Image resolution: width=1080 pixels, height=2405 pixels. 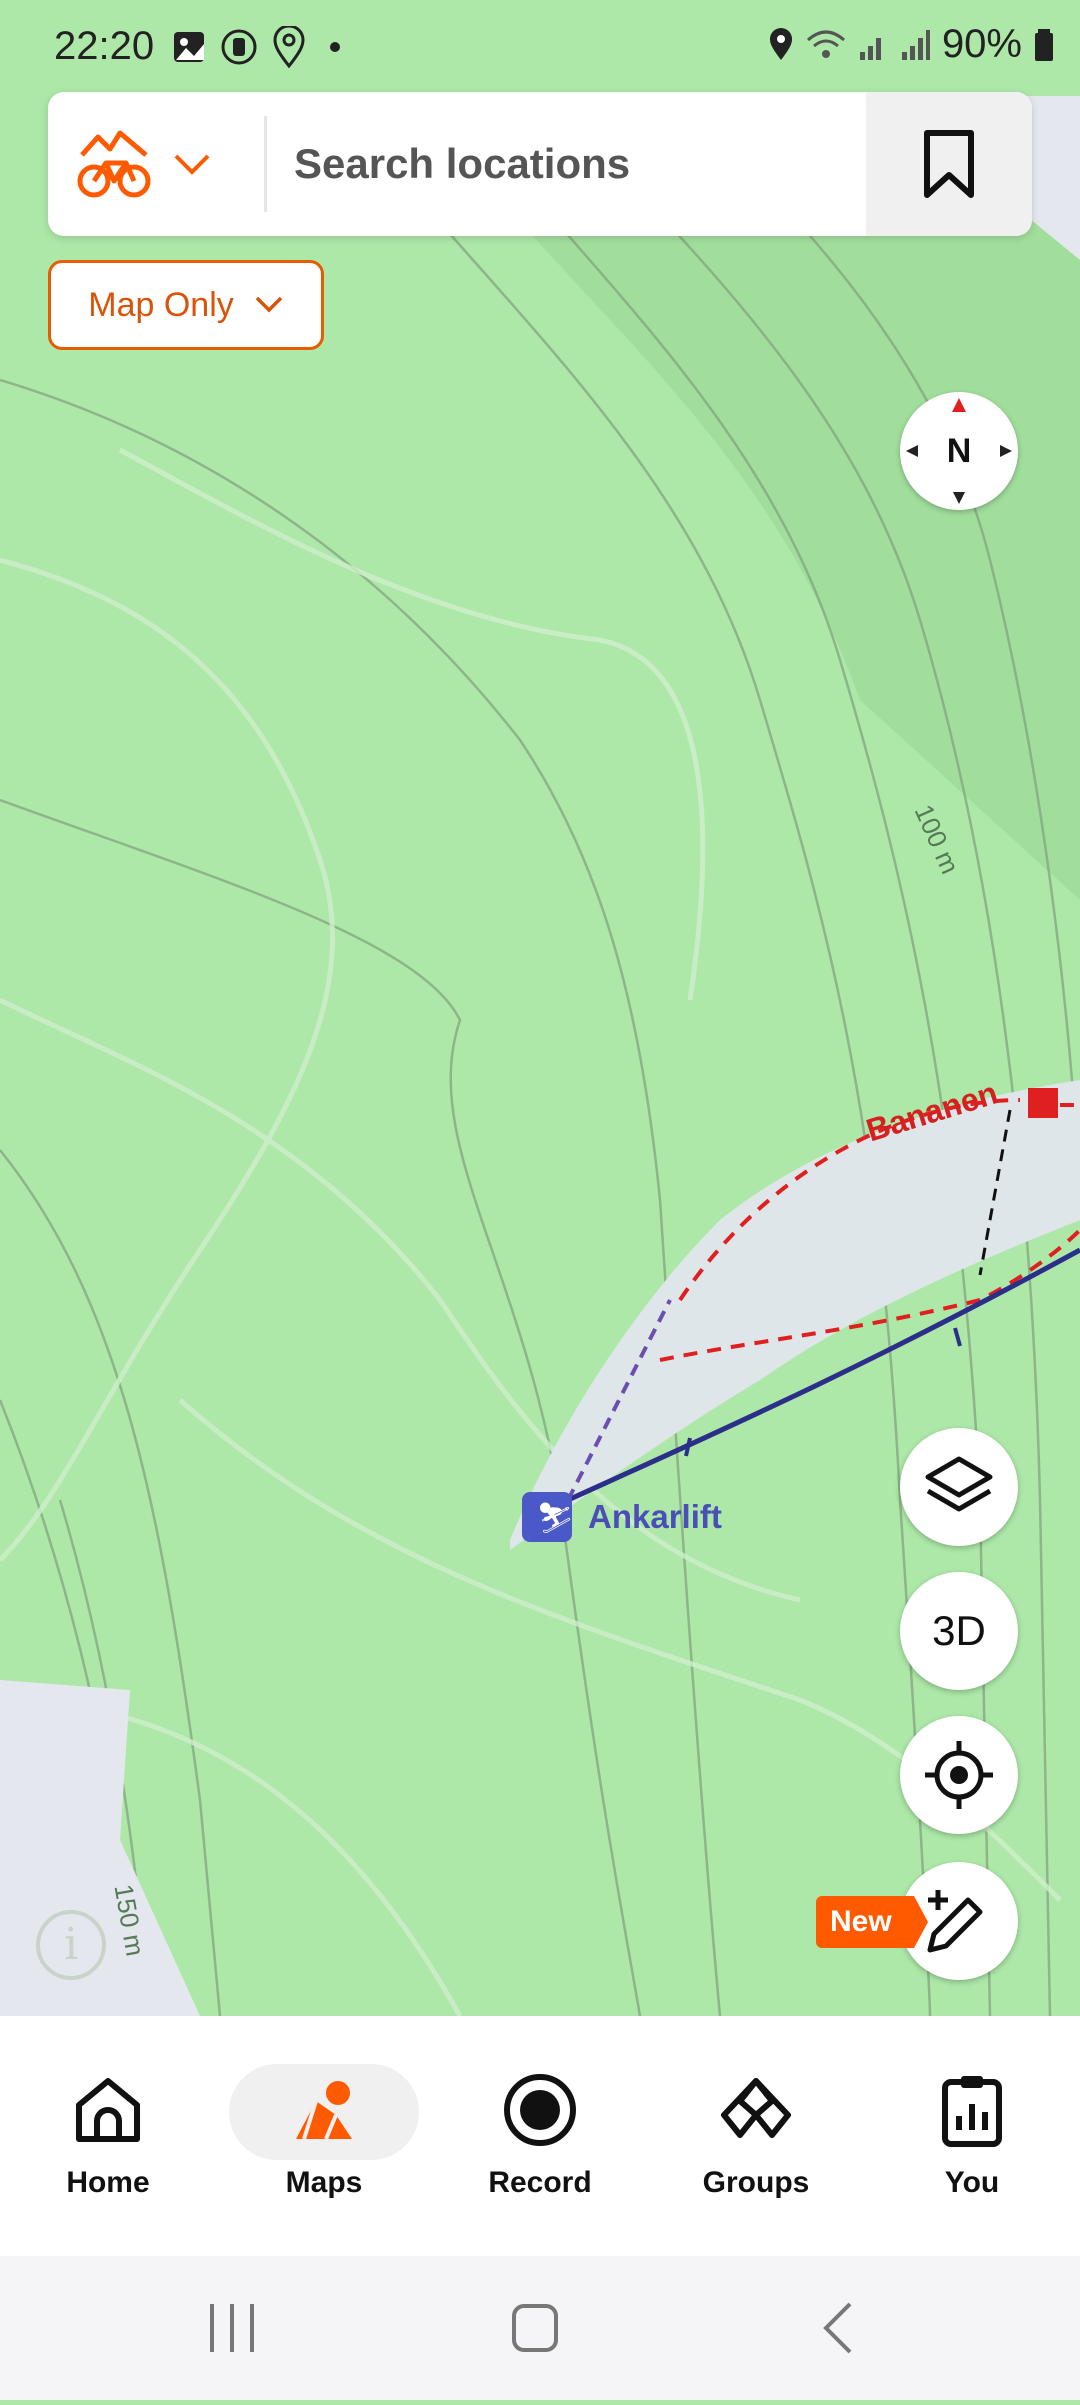 What do you see at coordinates (825, 44) in the screenshot?
I see `wifi-icon` at bounding box center [825, 44].